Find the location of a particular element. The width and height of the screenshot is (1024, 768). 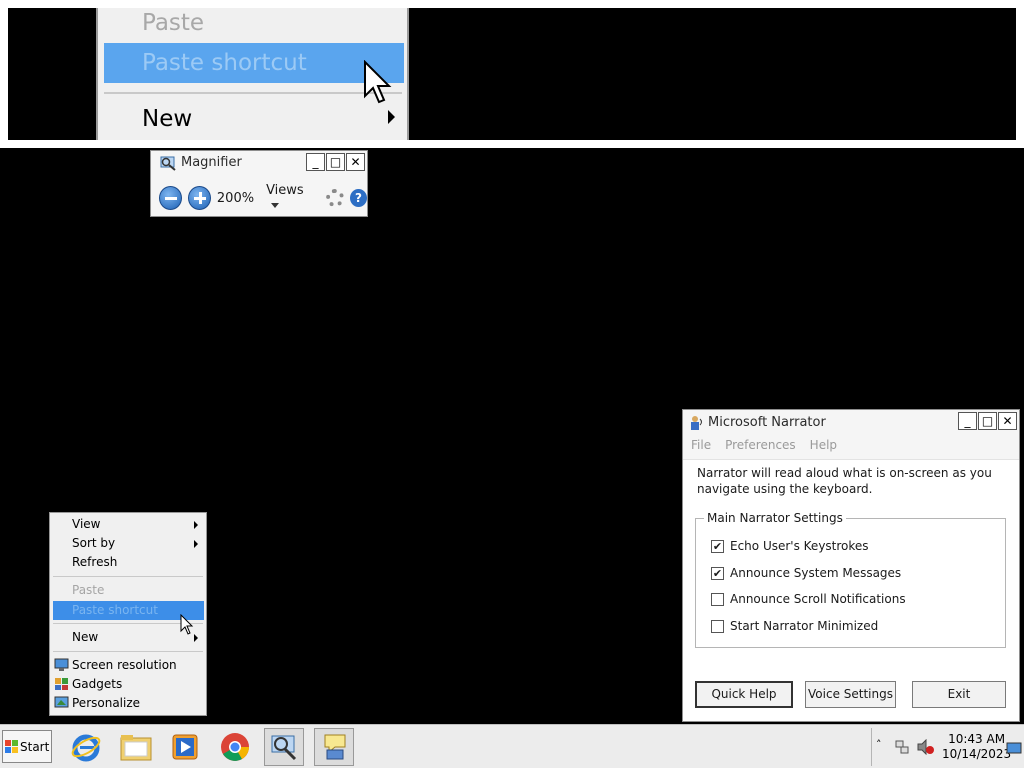

zoomed-separator is located at coordinates (253, 93).